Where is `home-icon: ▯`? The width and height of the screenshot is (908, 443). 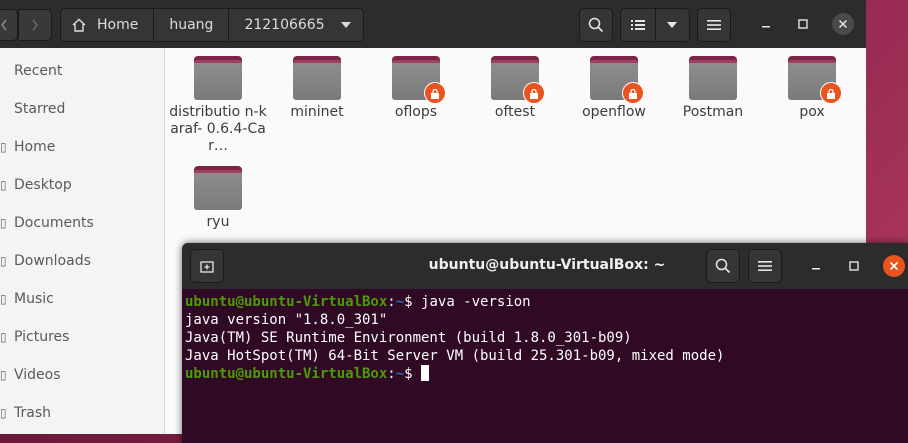 home-icon: ▯ is located at coordinates (3, 147).